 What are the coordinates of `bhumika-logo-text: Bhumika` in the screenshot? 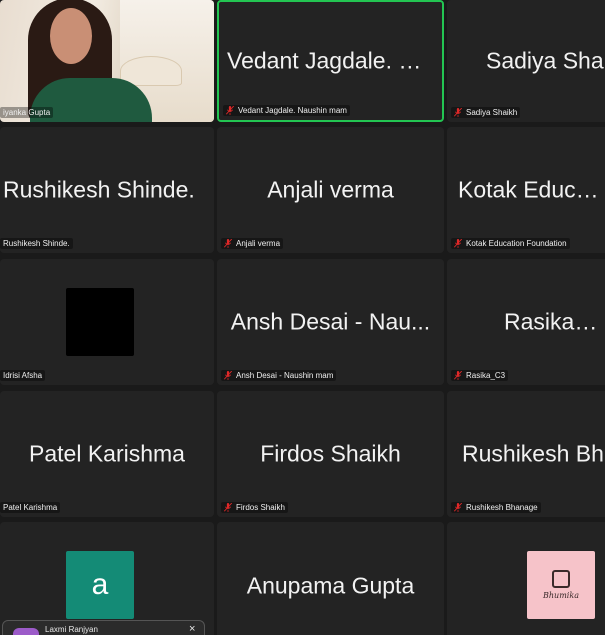 It's located at (561, 595).